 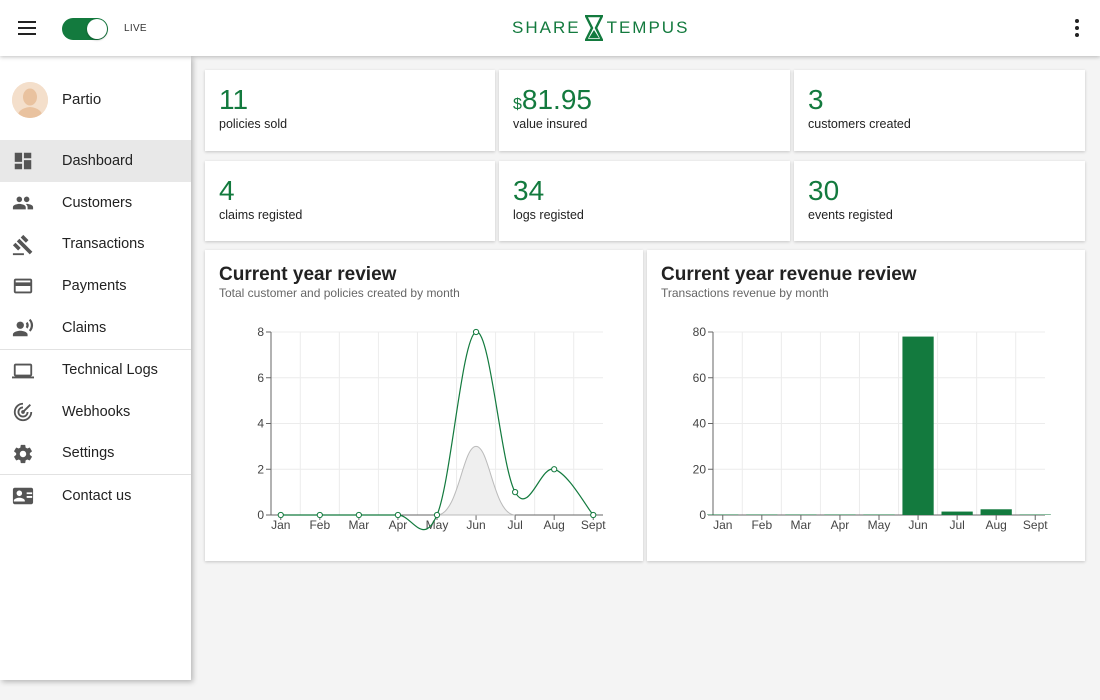 I want to click on more-vertical-icon, so click(x=1077, y=28).